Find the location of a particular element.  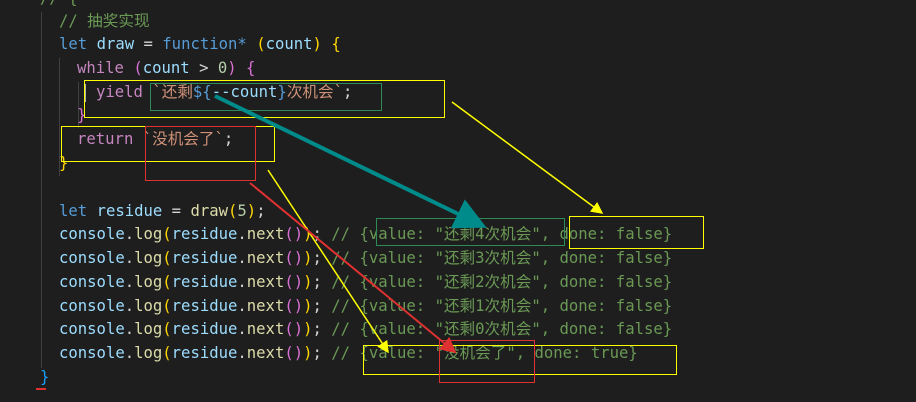

arrow-return-to-final-result is located at coordinates (328, 261).